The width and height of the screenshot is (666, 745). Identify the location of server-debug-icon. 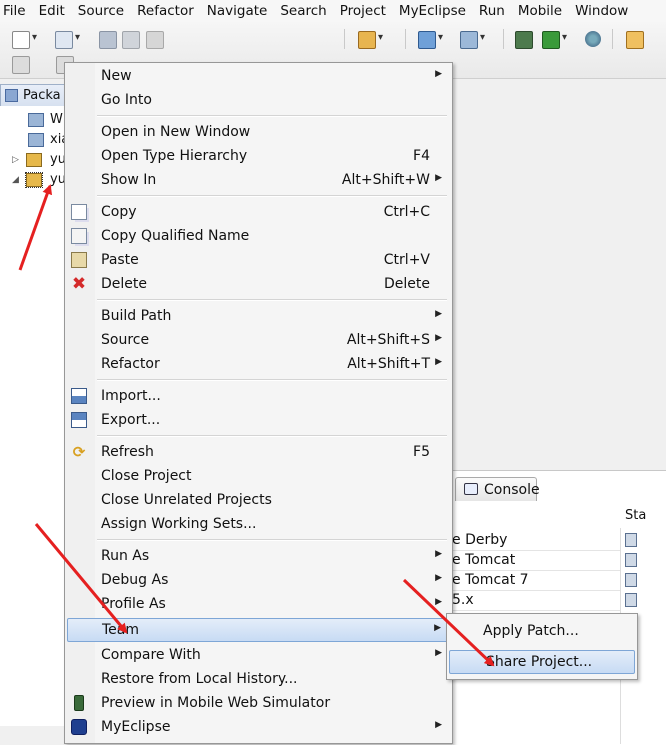
(472, 40).